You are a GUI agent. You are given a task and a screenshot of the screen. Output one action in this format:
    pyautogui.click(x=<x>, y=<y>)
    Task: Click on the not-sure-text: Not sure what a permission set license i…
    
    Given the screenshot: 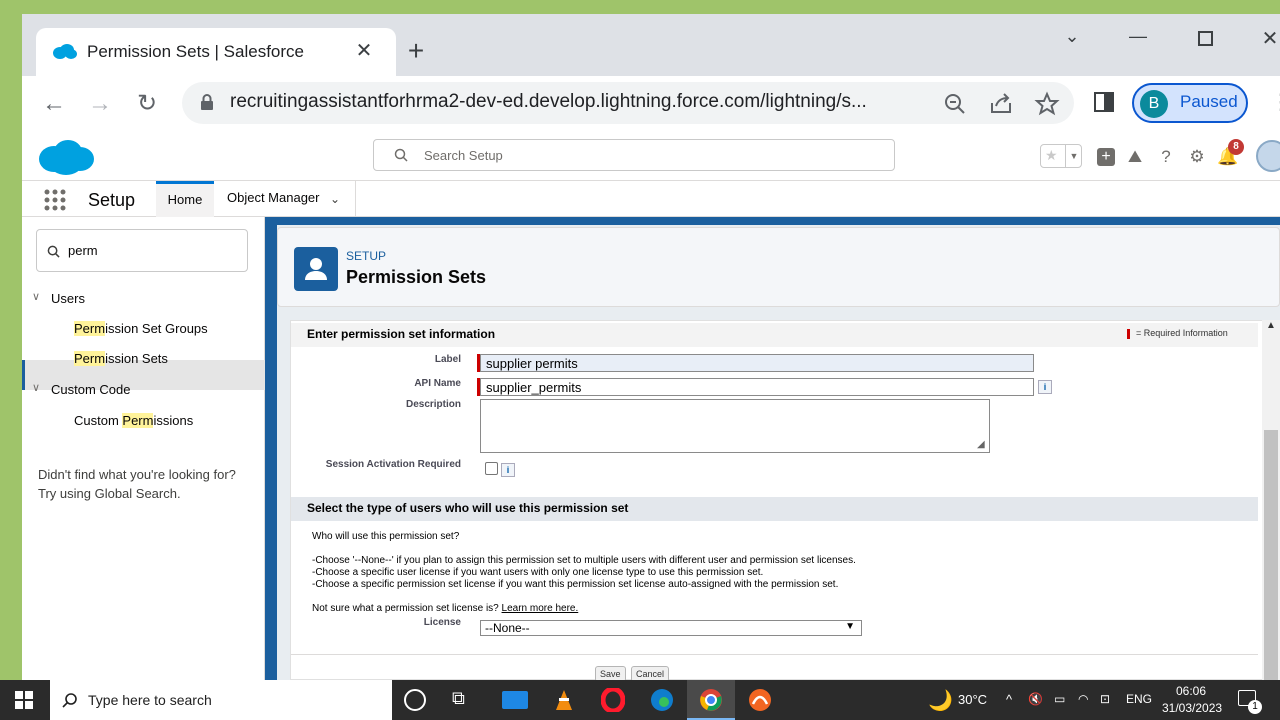 What is the action you would take?
    pyautogui.click(x=445, y=608)
    